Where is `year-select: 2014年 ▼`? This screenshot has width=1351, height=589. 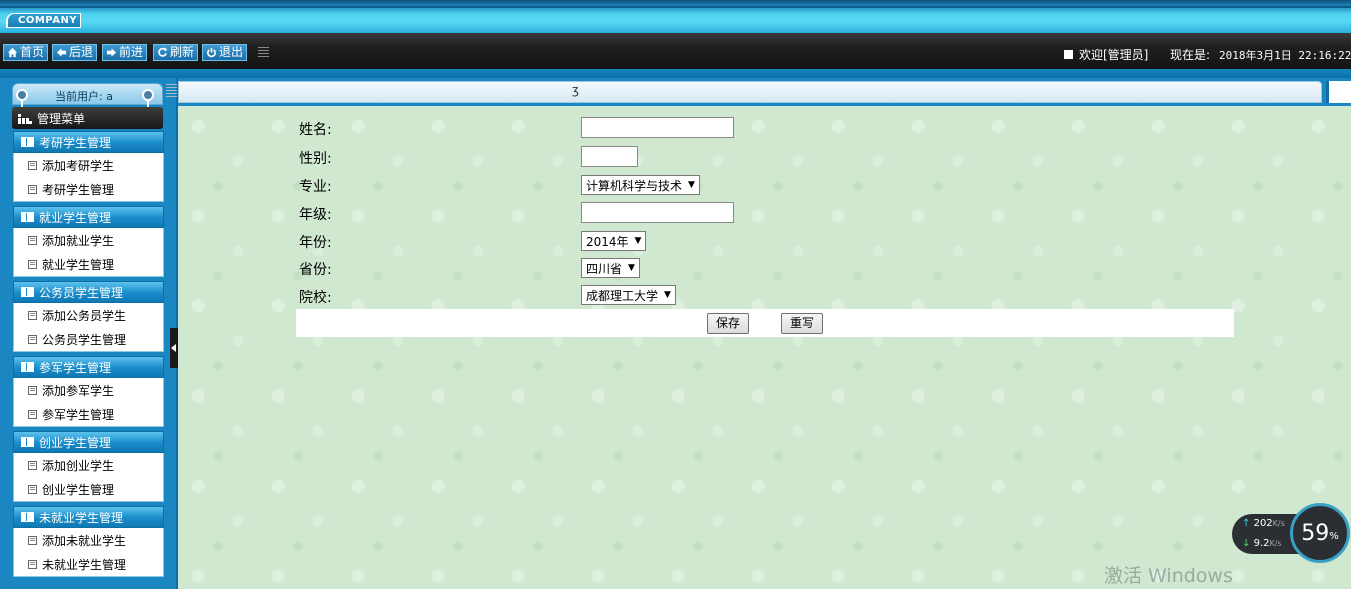
year-select: 2014年 ▼ is located at coordinates (614, 241).